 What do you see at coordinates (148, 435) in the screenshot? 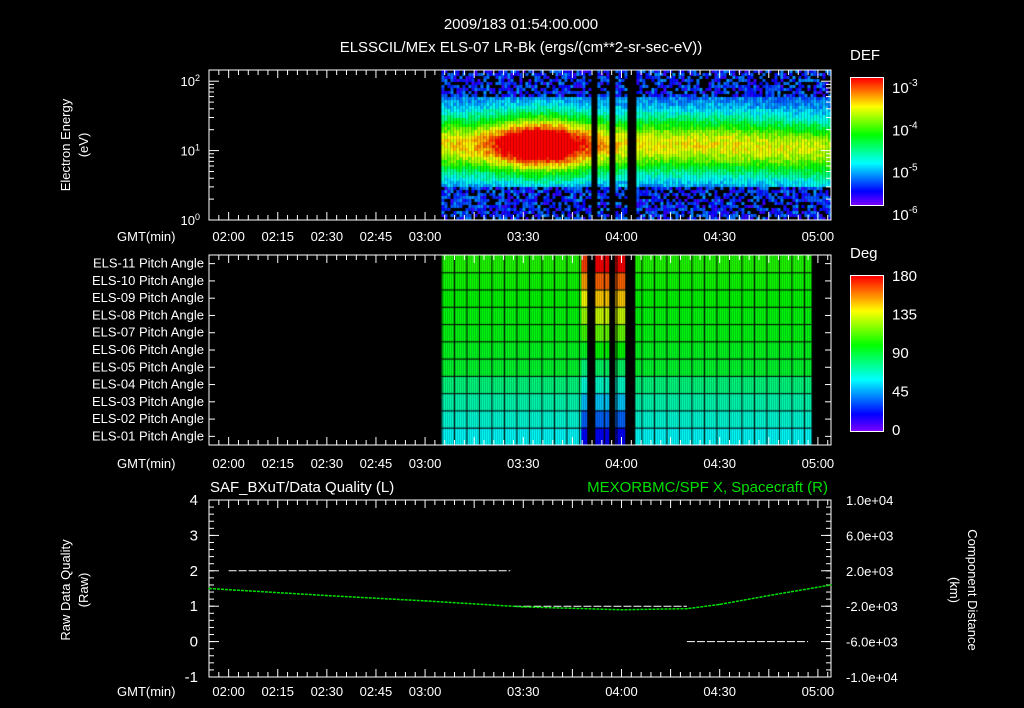
I see `pitch-angle-row-label: ELS-01 Pitch Angle` at bounding box center [148, 435].